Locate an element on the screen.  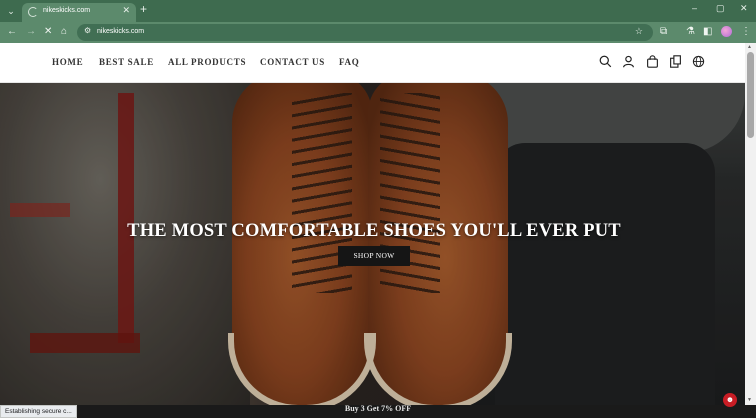
stop-loading-icon: ✕ is located at coordinates (48, 32).